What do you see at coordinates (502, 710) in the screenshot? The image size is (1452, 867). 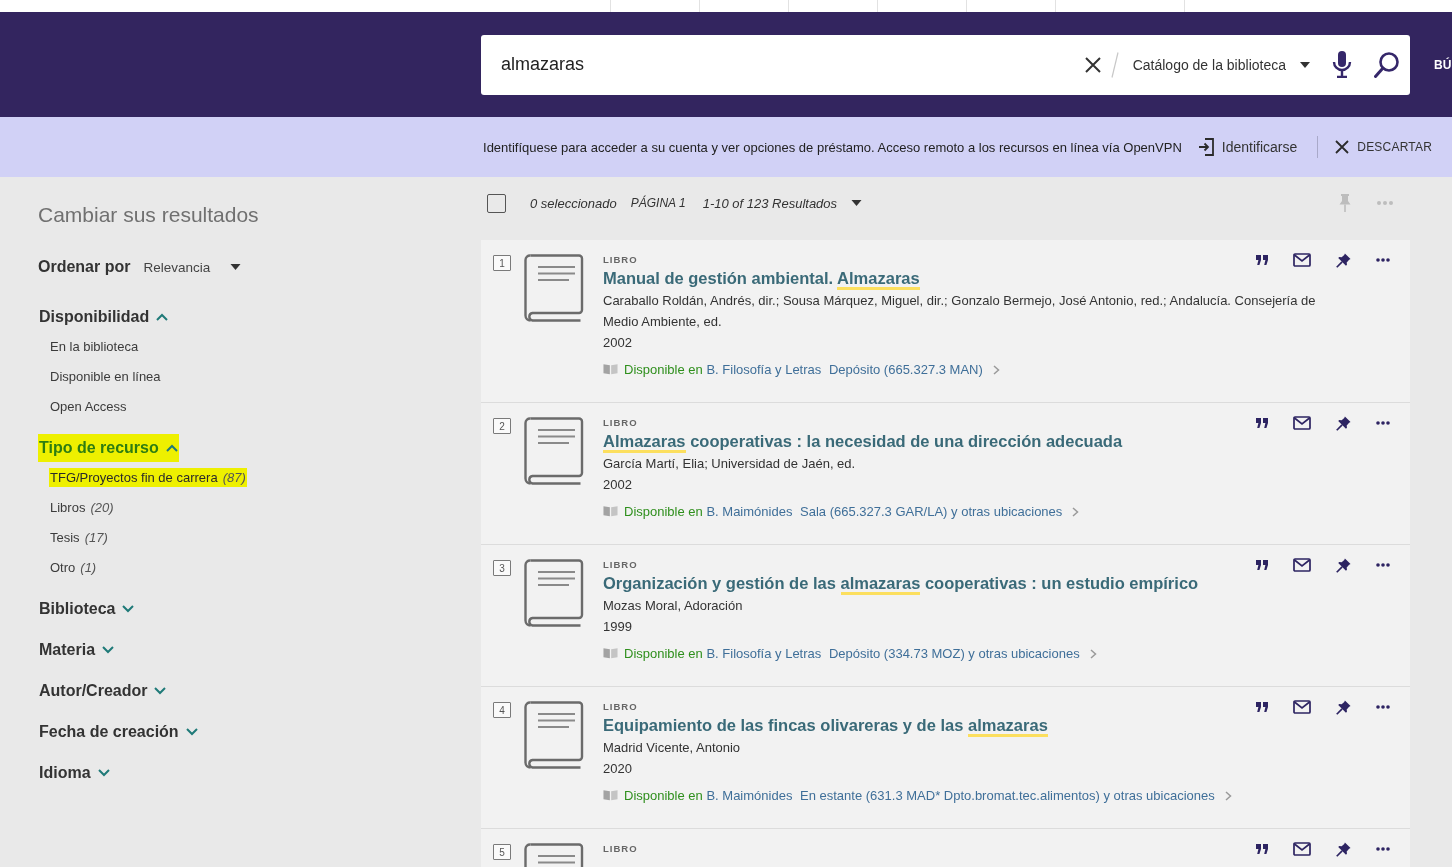 I see `result-number: 4` at bounding box center [502, 710].